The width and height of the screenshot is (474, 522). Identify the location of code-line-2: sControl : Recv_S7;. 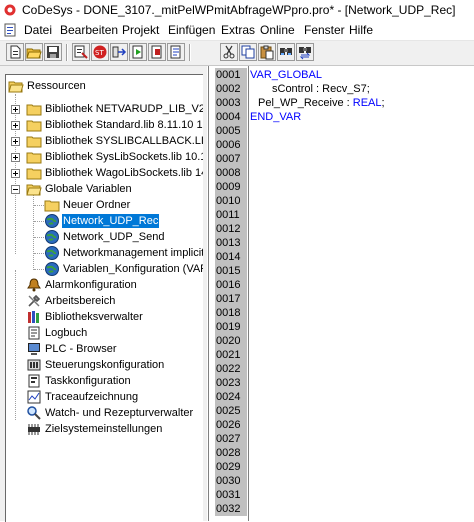
(321, 89).